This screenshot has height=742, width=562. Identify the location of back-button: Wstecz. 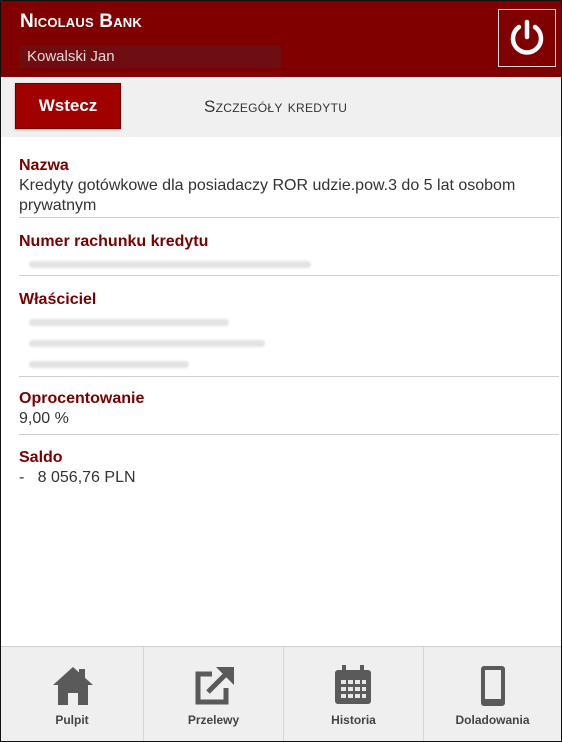
(68, 106).